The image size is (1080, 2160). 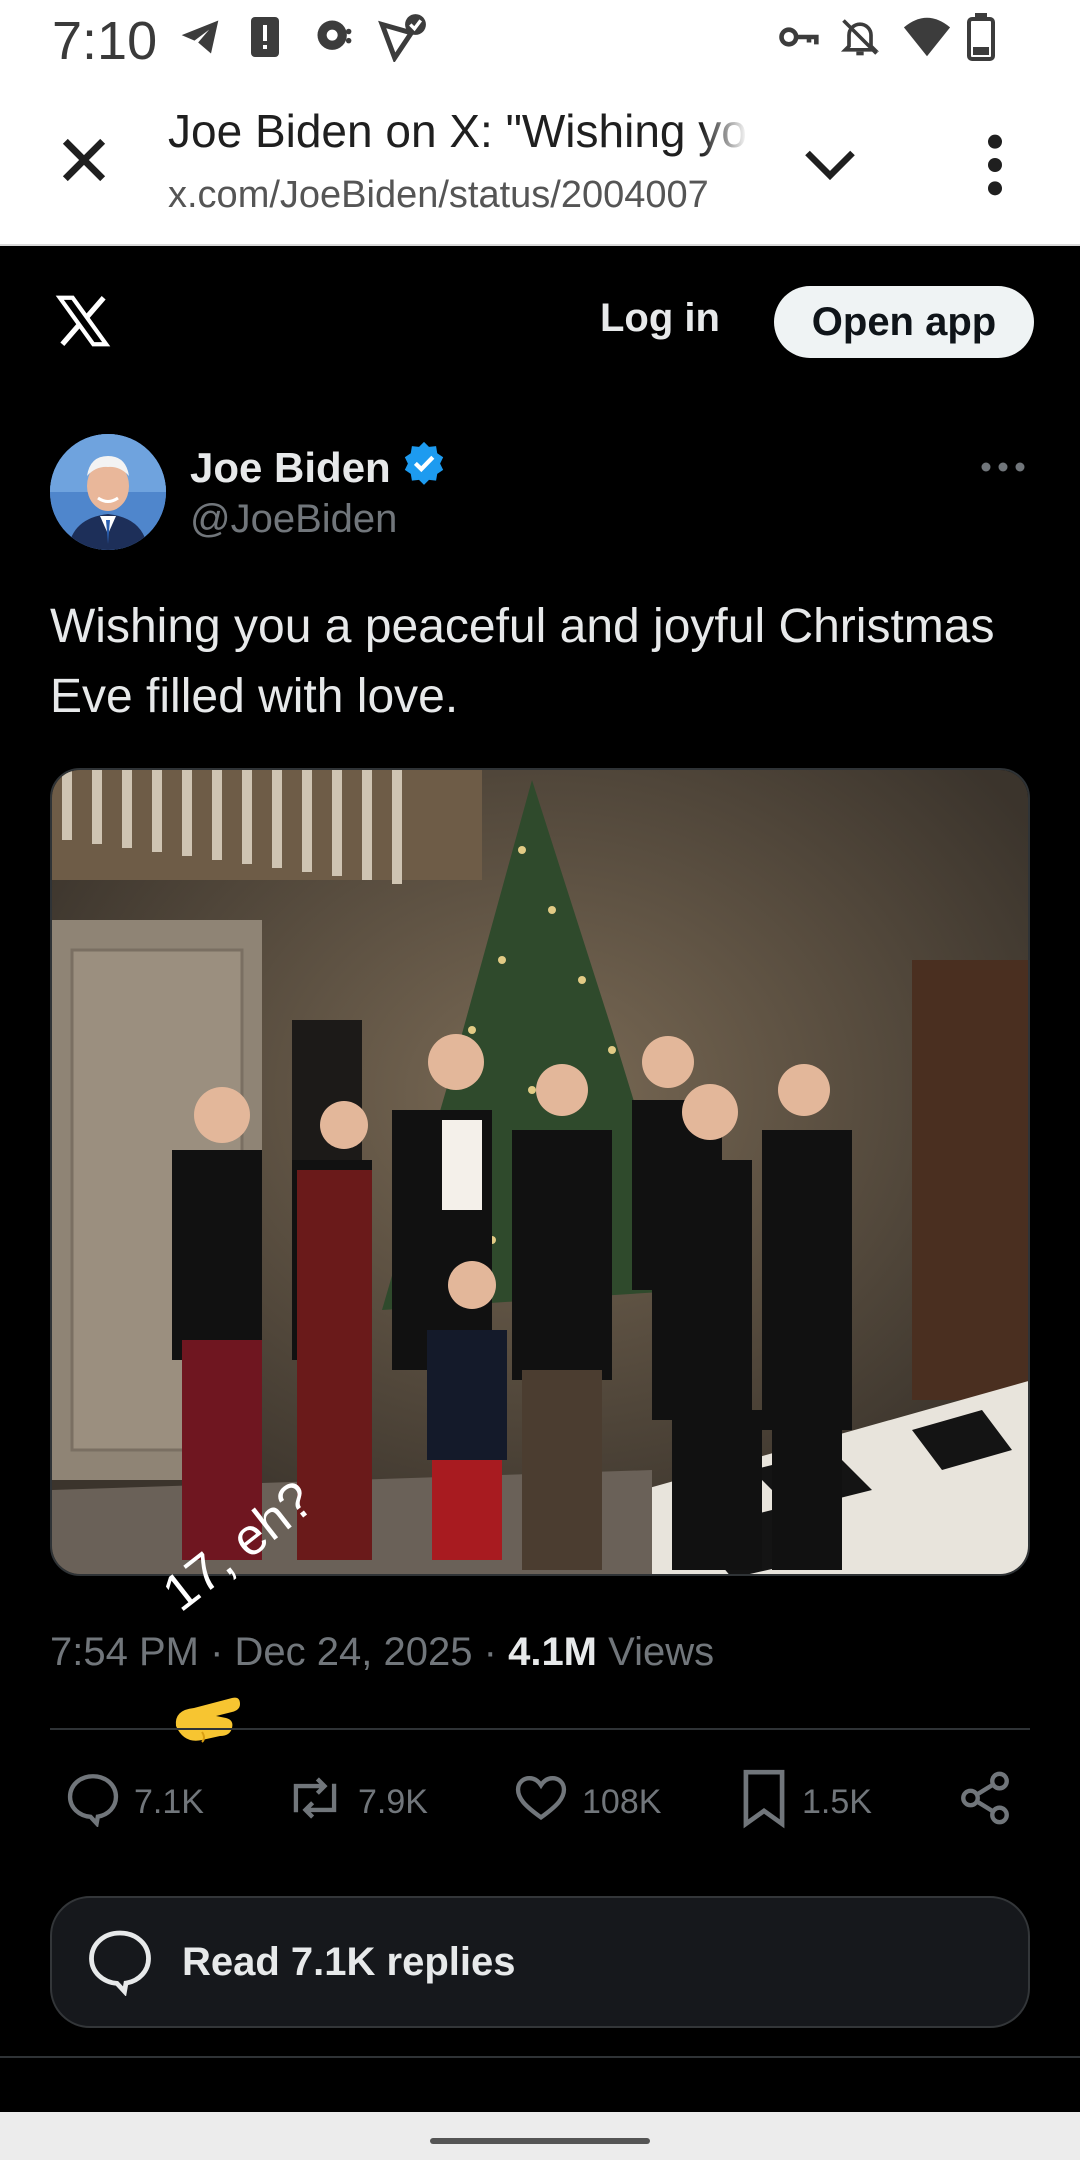 I want to click on post-date: Dec 24, 2025, so click(x=354, y=1652).